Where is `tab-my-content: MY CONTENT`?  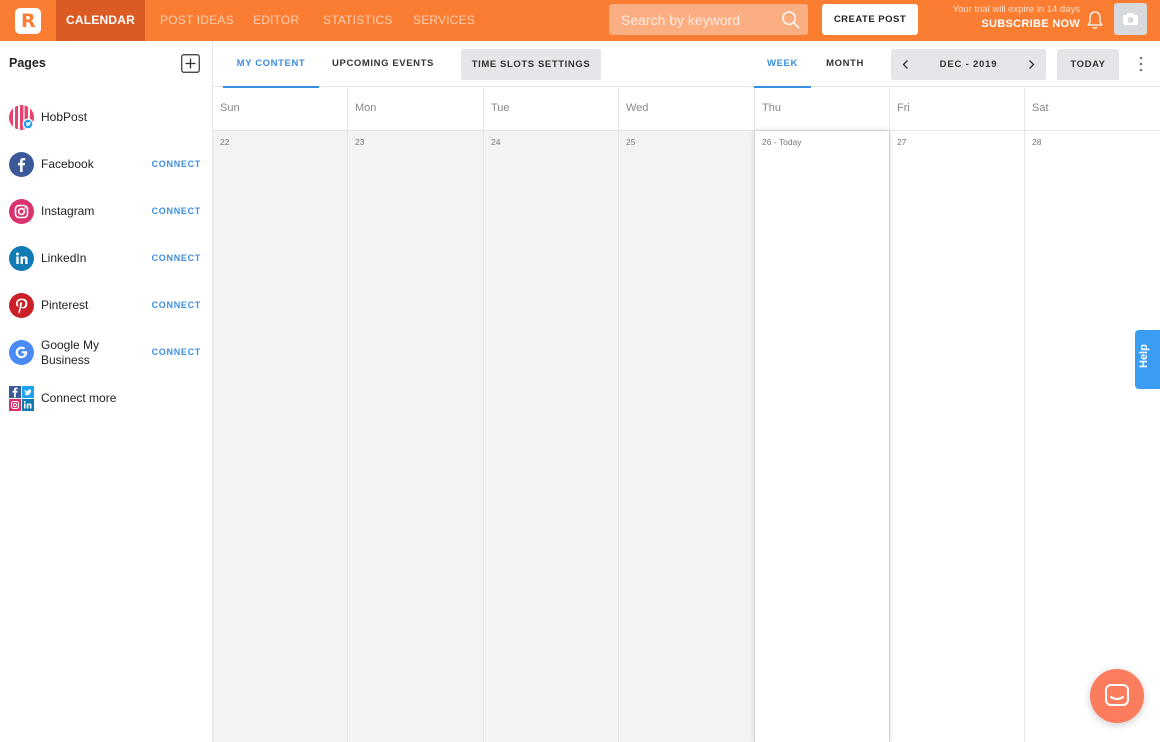 tab-my-content: MY CONTENT is located at coordinates (271, 64).